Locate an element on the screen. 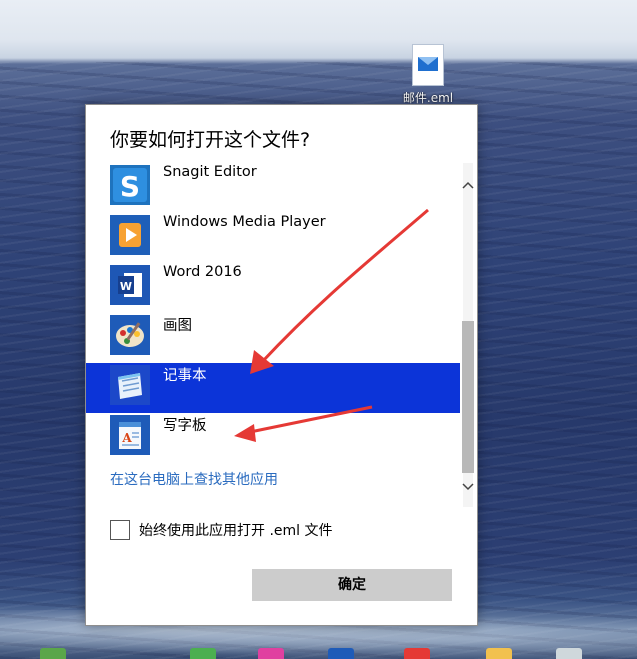 This screenshot has width=637, height=659. app-list-scrollbar is located at coordinates (468, 335).